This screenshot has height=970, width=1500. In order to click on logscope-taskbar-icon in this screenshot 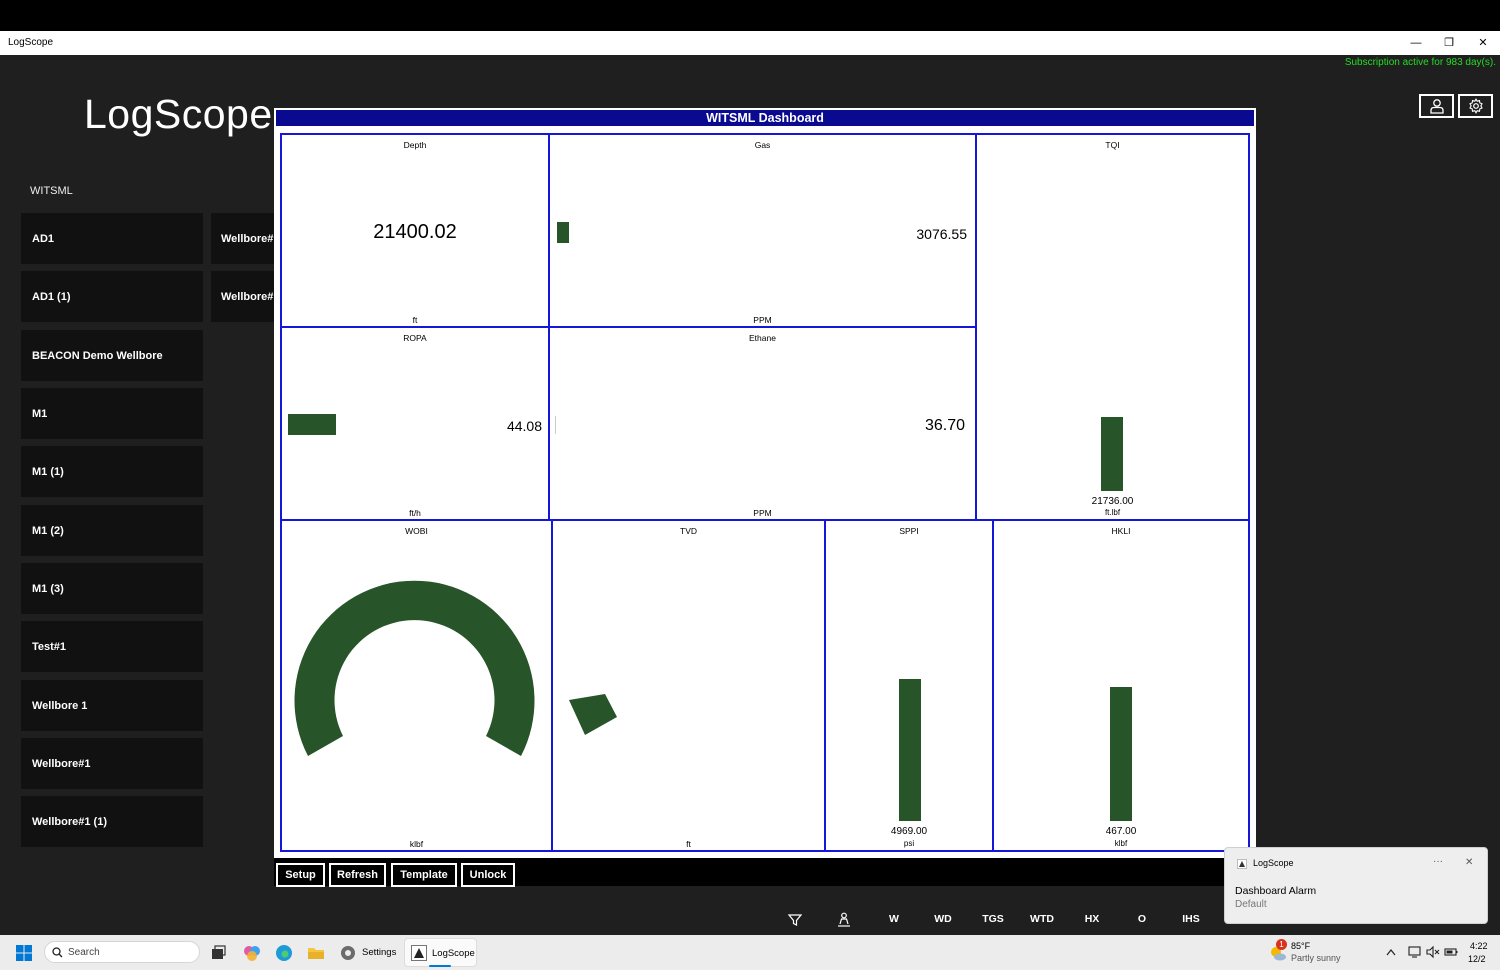, I will do `click(419, 953)`.